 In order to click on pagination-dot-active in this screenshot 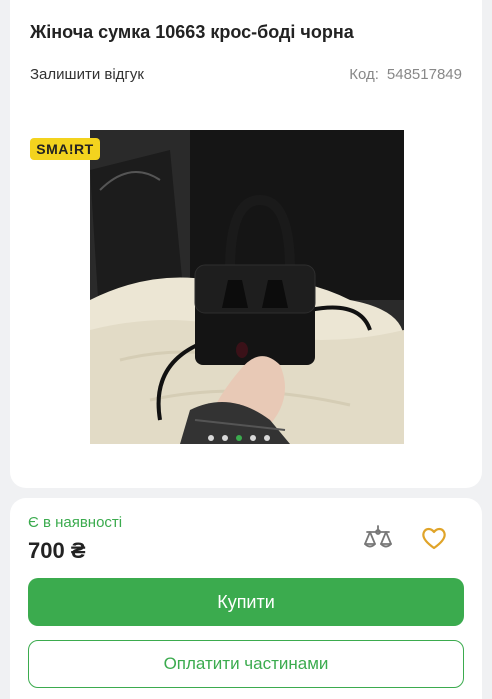, I will do `click(239, 438)`.